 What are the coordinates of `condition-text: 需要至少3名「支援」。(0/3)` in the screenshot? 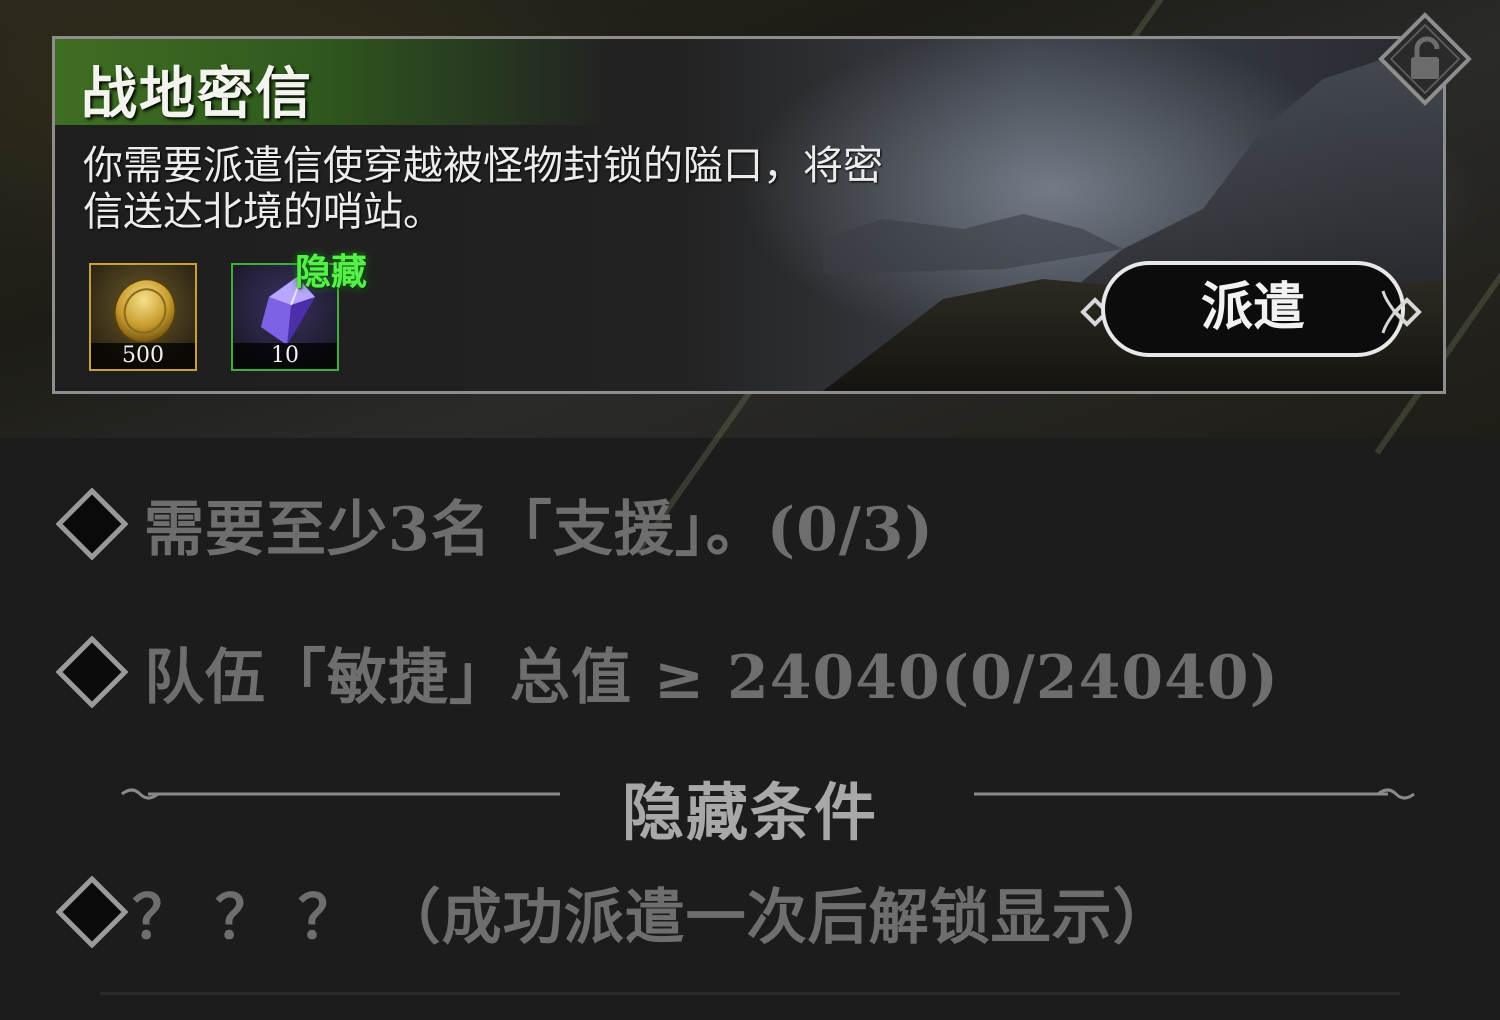 It's located at (539, 529).